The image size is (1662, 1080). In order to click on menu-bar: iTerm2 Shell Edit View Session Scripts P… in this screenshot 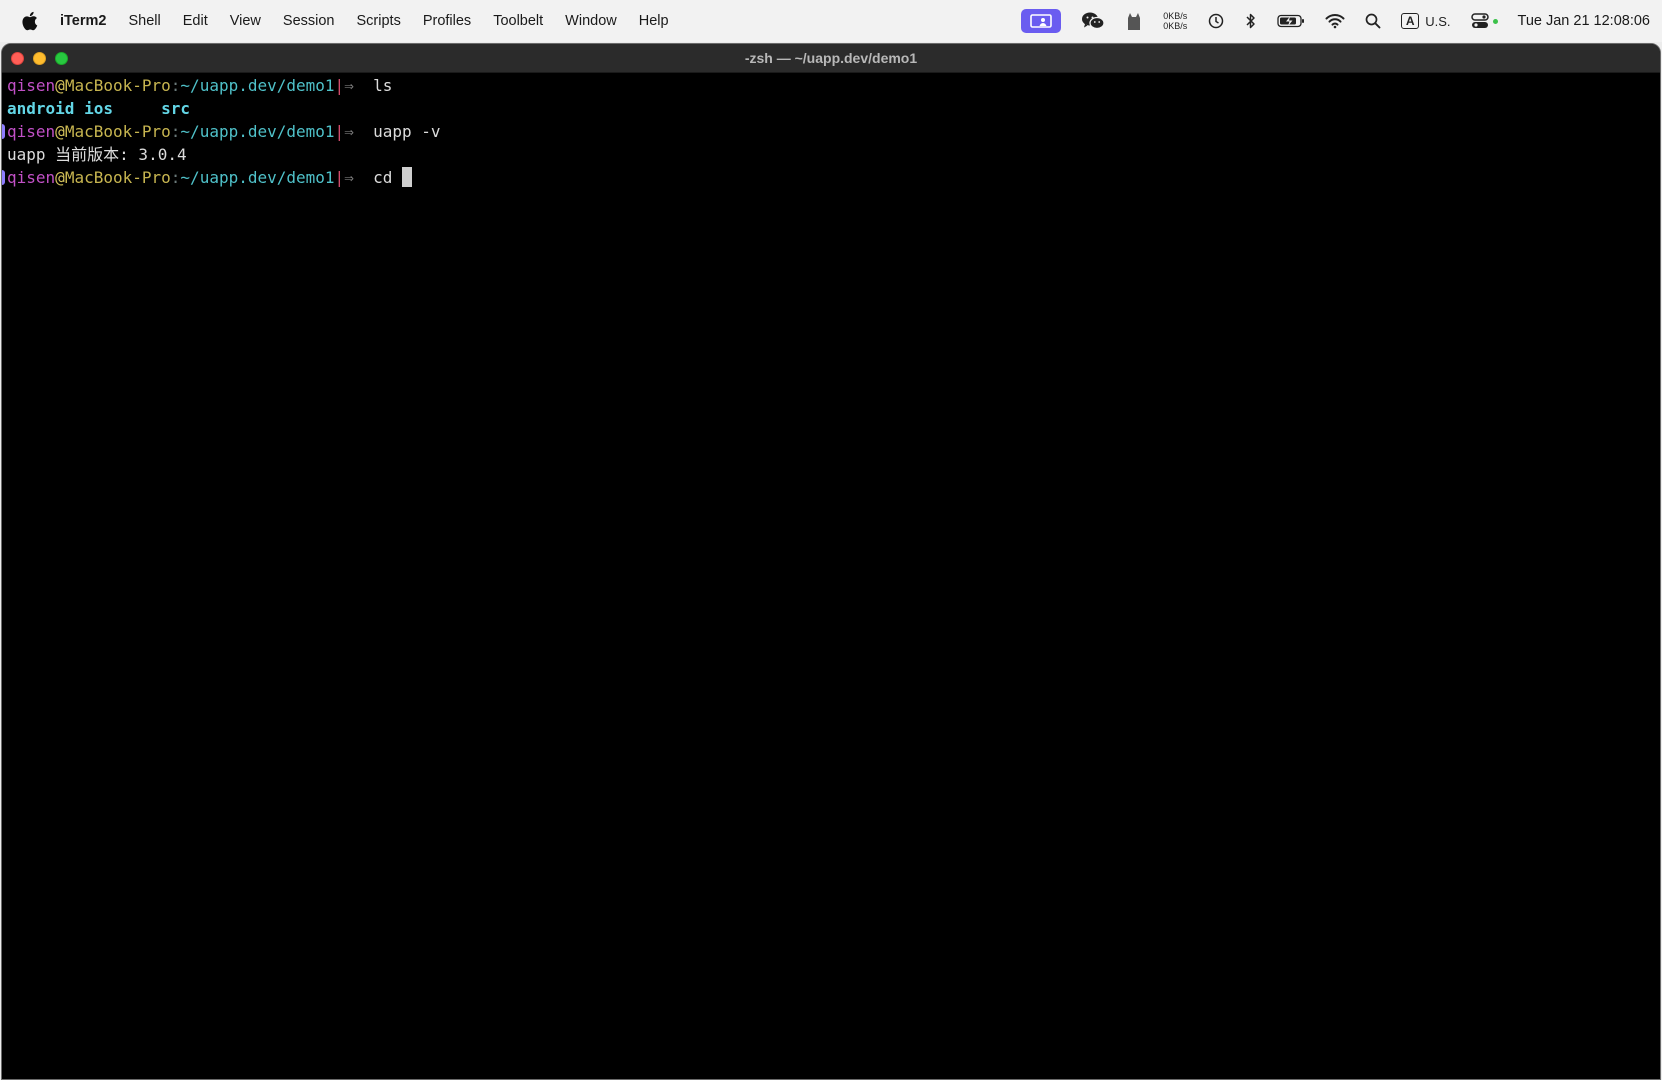, I will do `click(831, 21)`.